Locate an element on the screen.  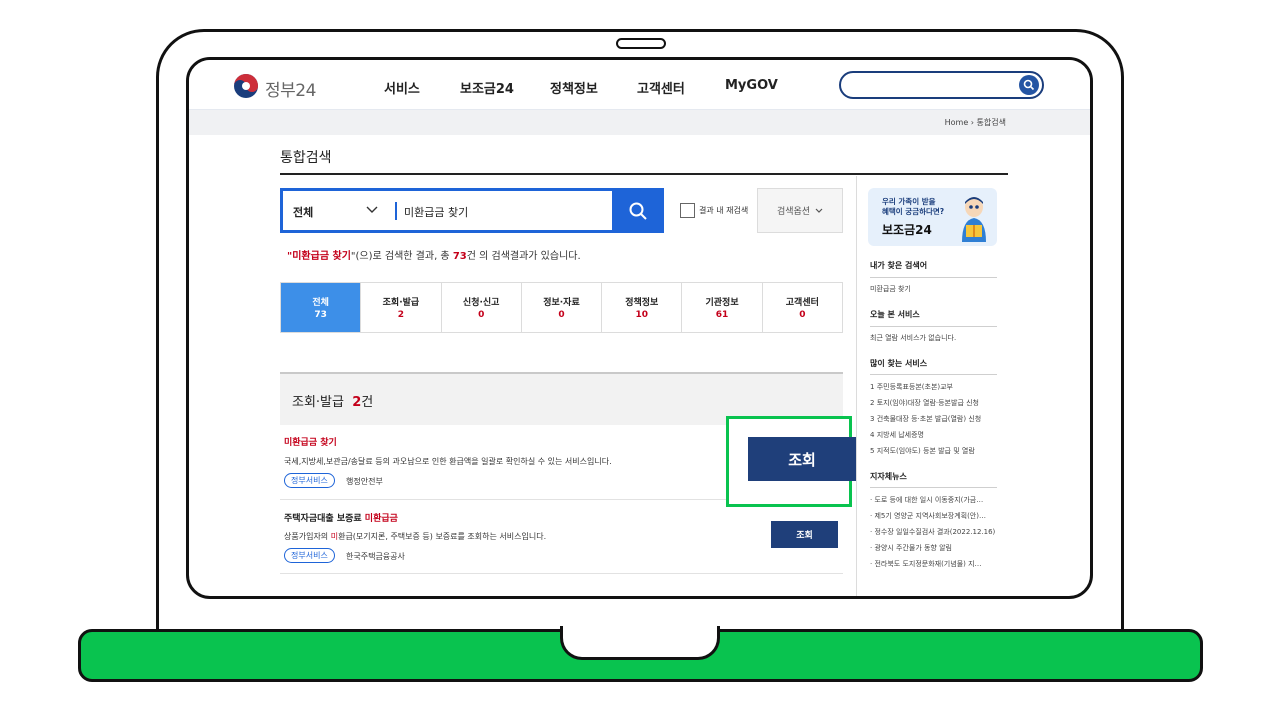
local-news-title: 지자체뉴스 is located at coordinates (888, 476).